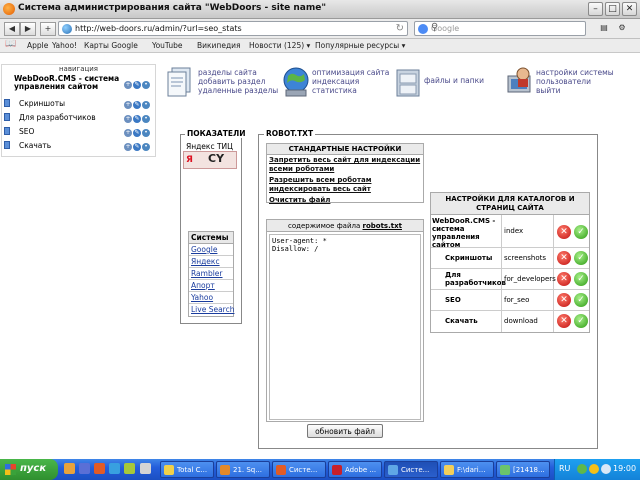  What do you see at coordinates (612, 9) in the screenshot?
I see `maximize-button: □` at bounding box center [612, 9].